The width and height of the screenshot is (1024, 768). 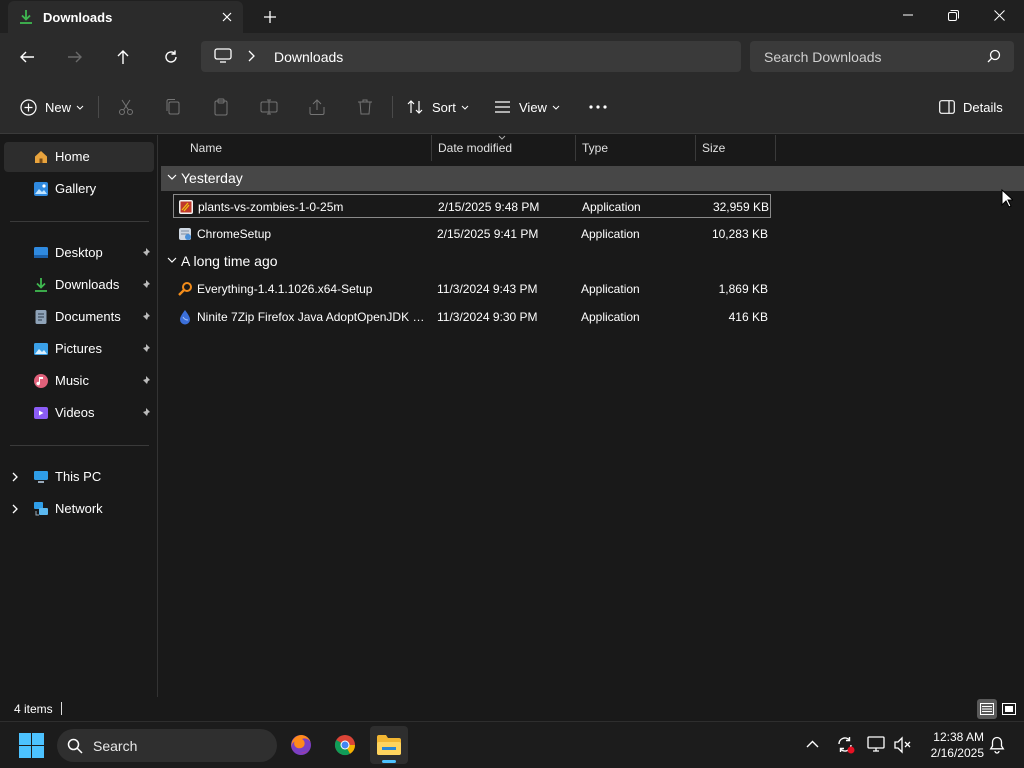 I want to click on rename-icon, so click(x=269, y=107).